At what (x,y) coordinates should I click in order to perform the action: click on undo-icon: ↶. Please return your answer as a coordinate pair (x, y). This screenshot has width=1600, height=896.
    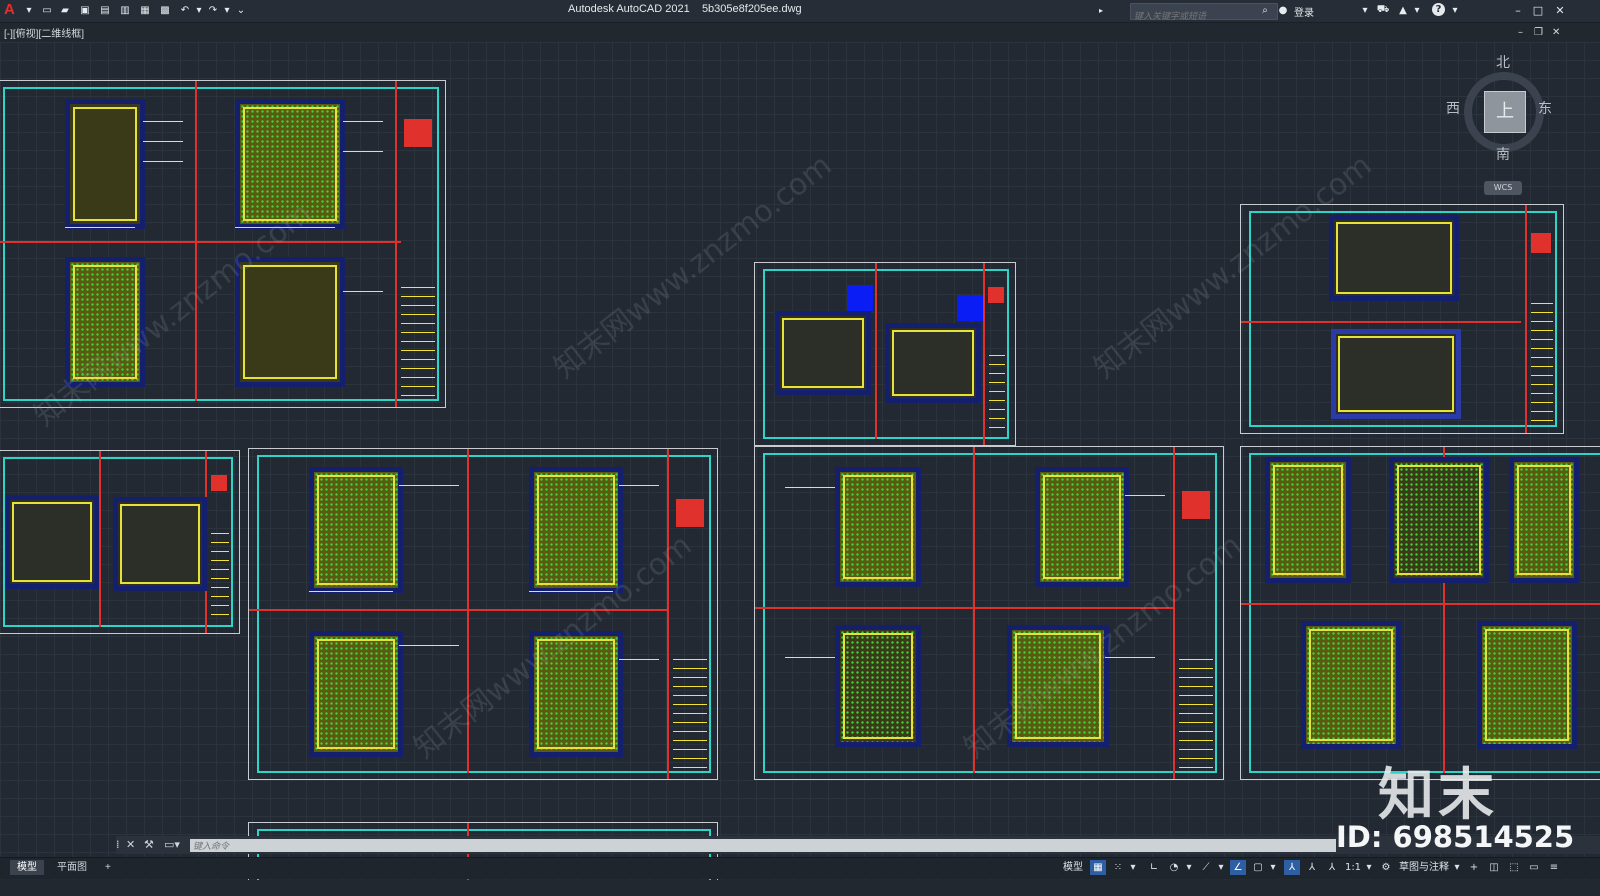
    Looking at the image, I should click on (185, 10).